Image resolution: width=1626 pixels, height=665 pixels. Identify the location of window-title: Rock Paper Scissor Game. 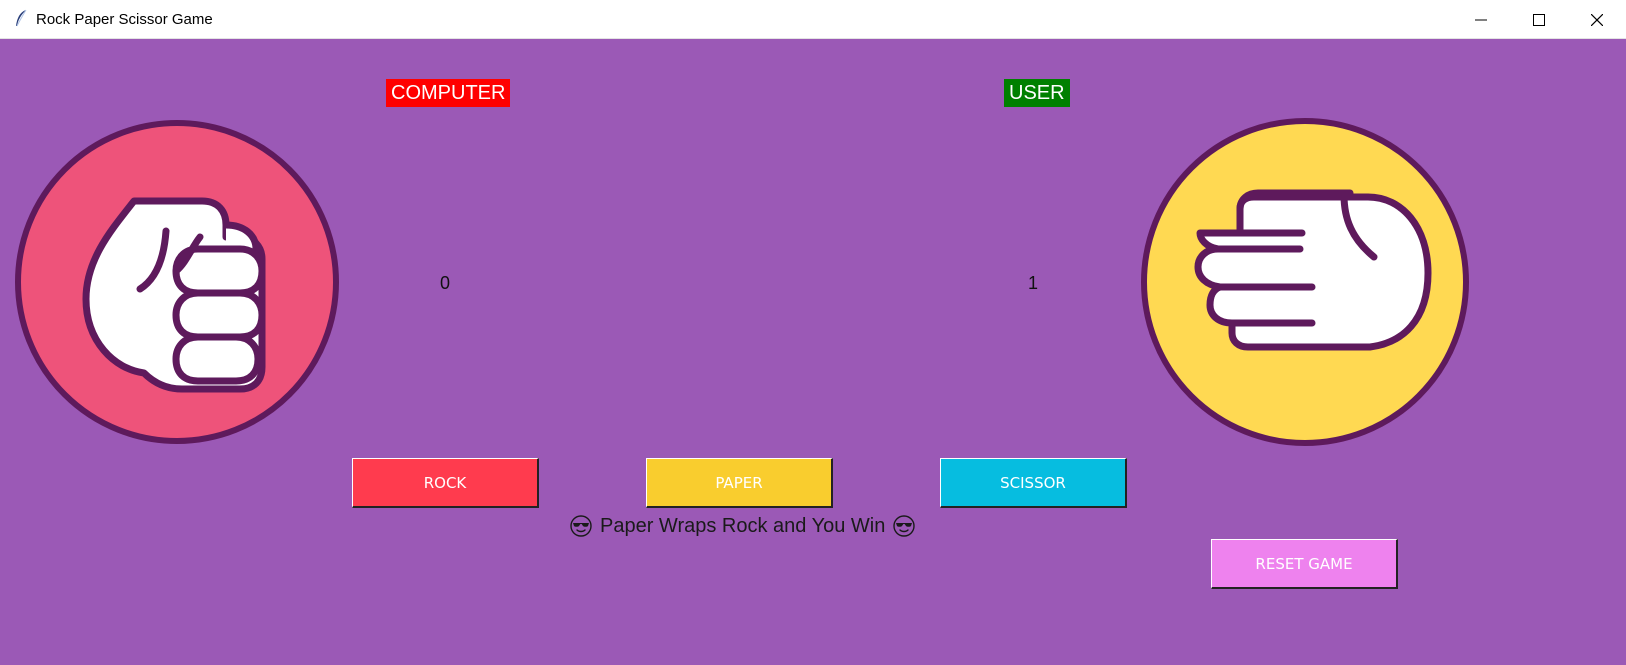
(124, 19).